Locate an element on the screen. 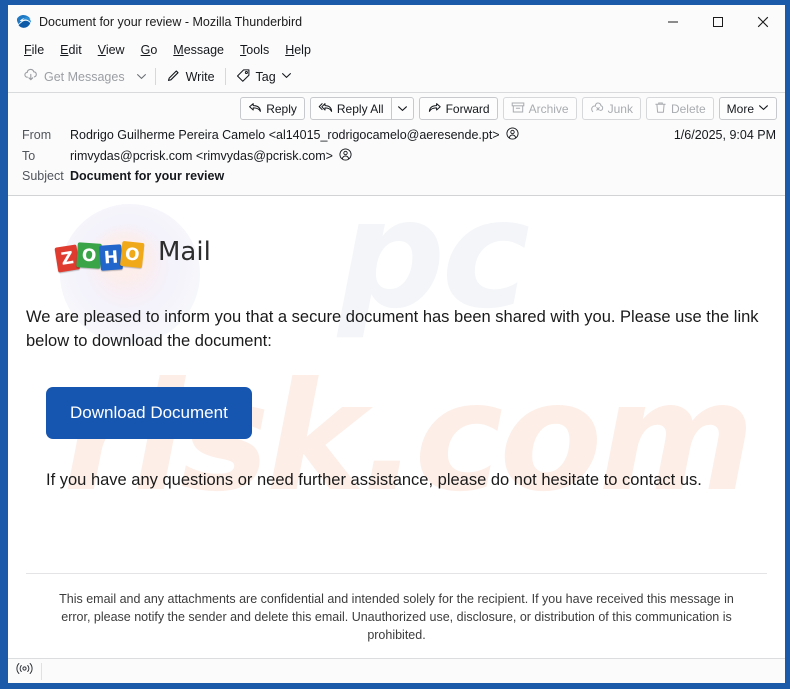  get-messages-dropdown is located at coordinates (142, 77).